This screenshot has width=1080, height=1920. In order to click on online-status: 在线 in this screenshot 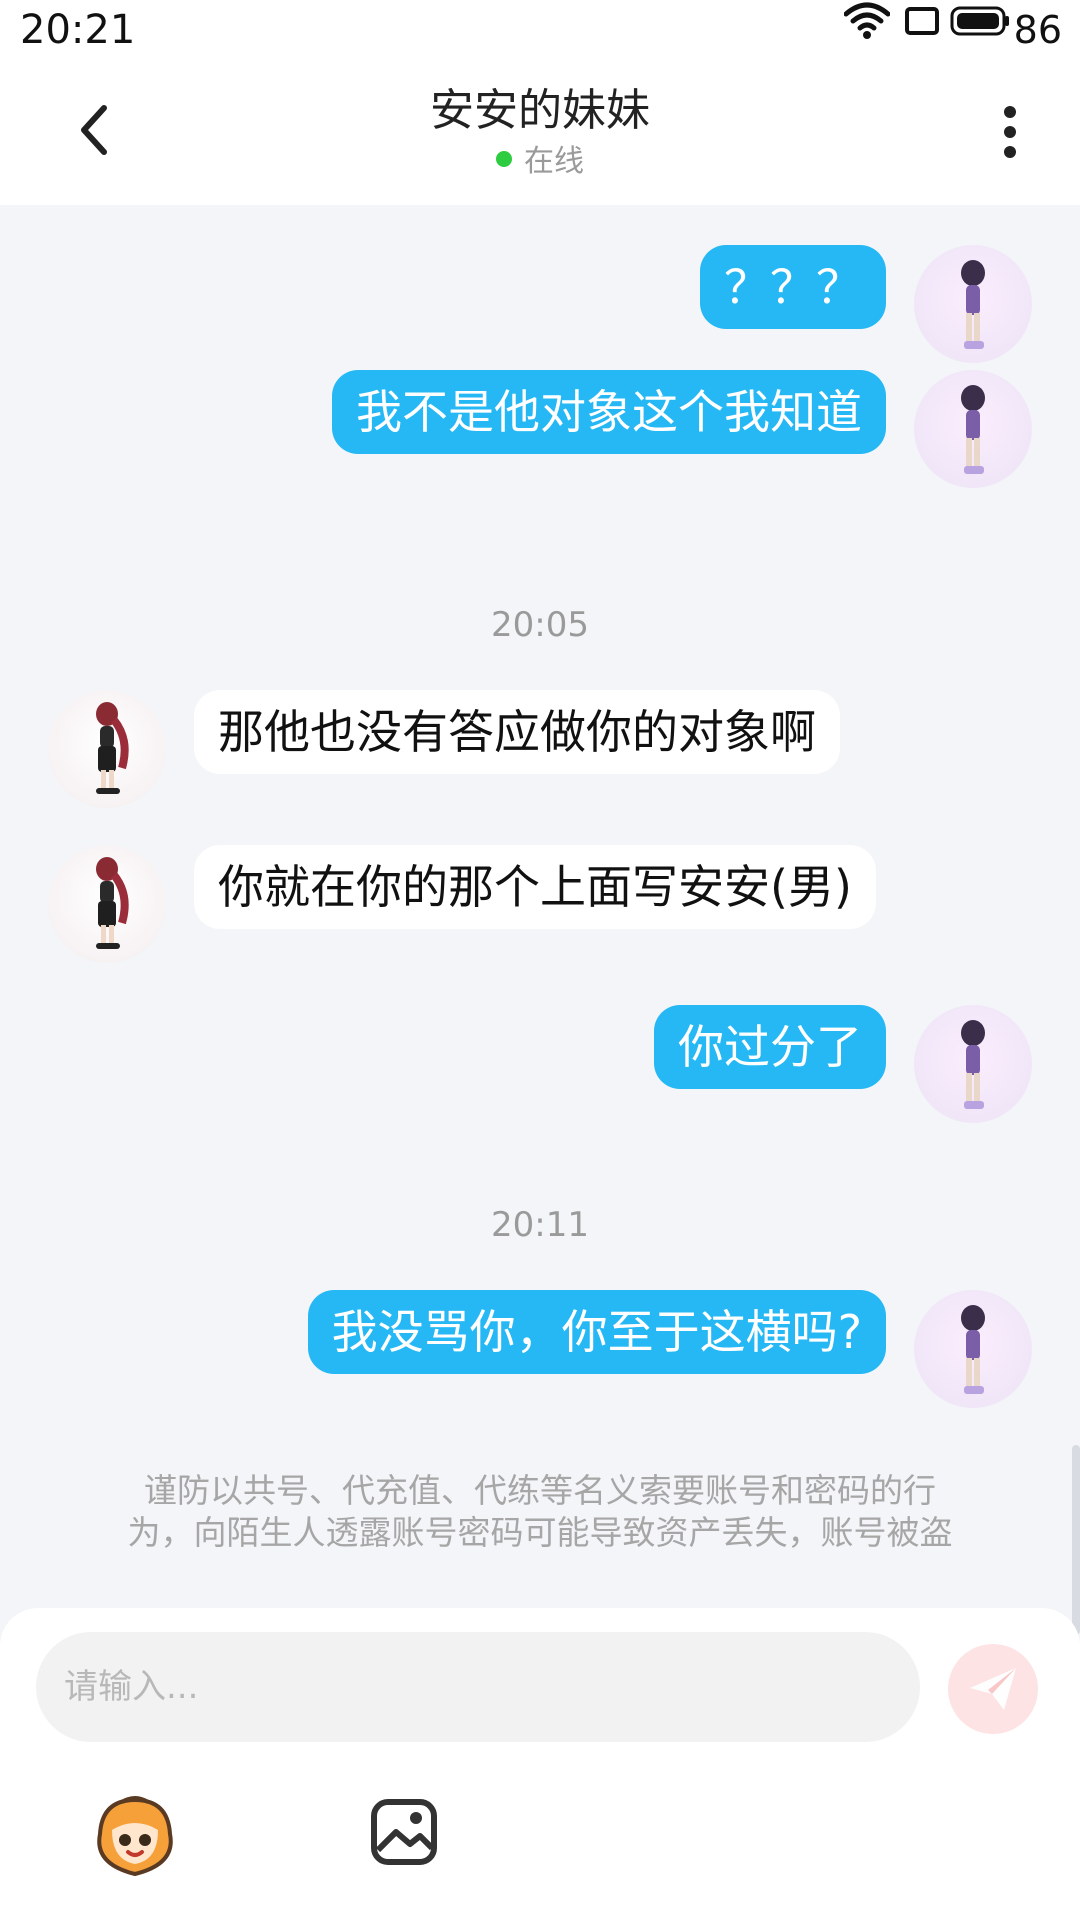, I will do `click(540, 162)`.